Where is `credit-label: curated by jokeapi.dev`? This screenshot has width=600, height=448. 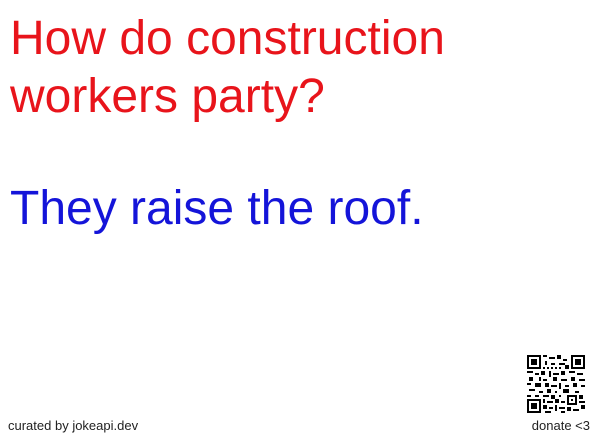 credit-label: curated by jokeapi.dev is located at coordinates (73, 425).